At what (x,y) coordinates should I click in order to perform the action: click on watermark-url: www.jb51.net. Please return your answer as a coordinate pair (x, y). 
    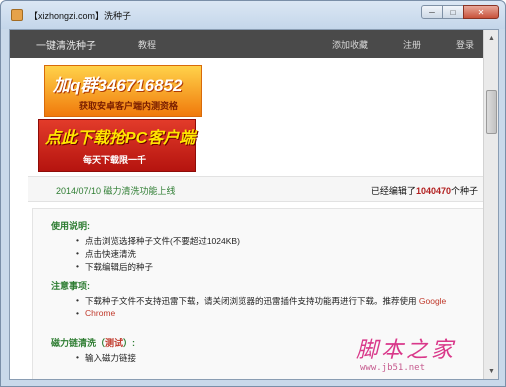
    Looking at the image, I should click on (393, 368).